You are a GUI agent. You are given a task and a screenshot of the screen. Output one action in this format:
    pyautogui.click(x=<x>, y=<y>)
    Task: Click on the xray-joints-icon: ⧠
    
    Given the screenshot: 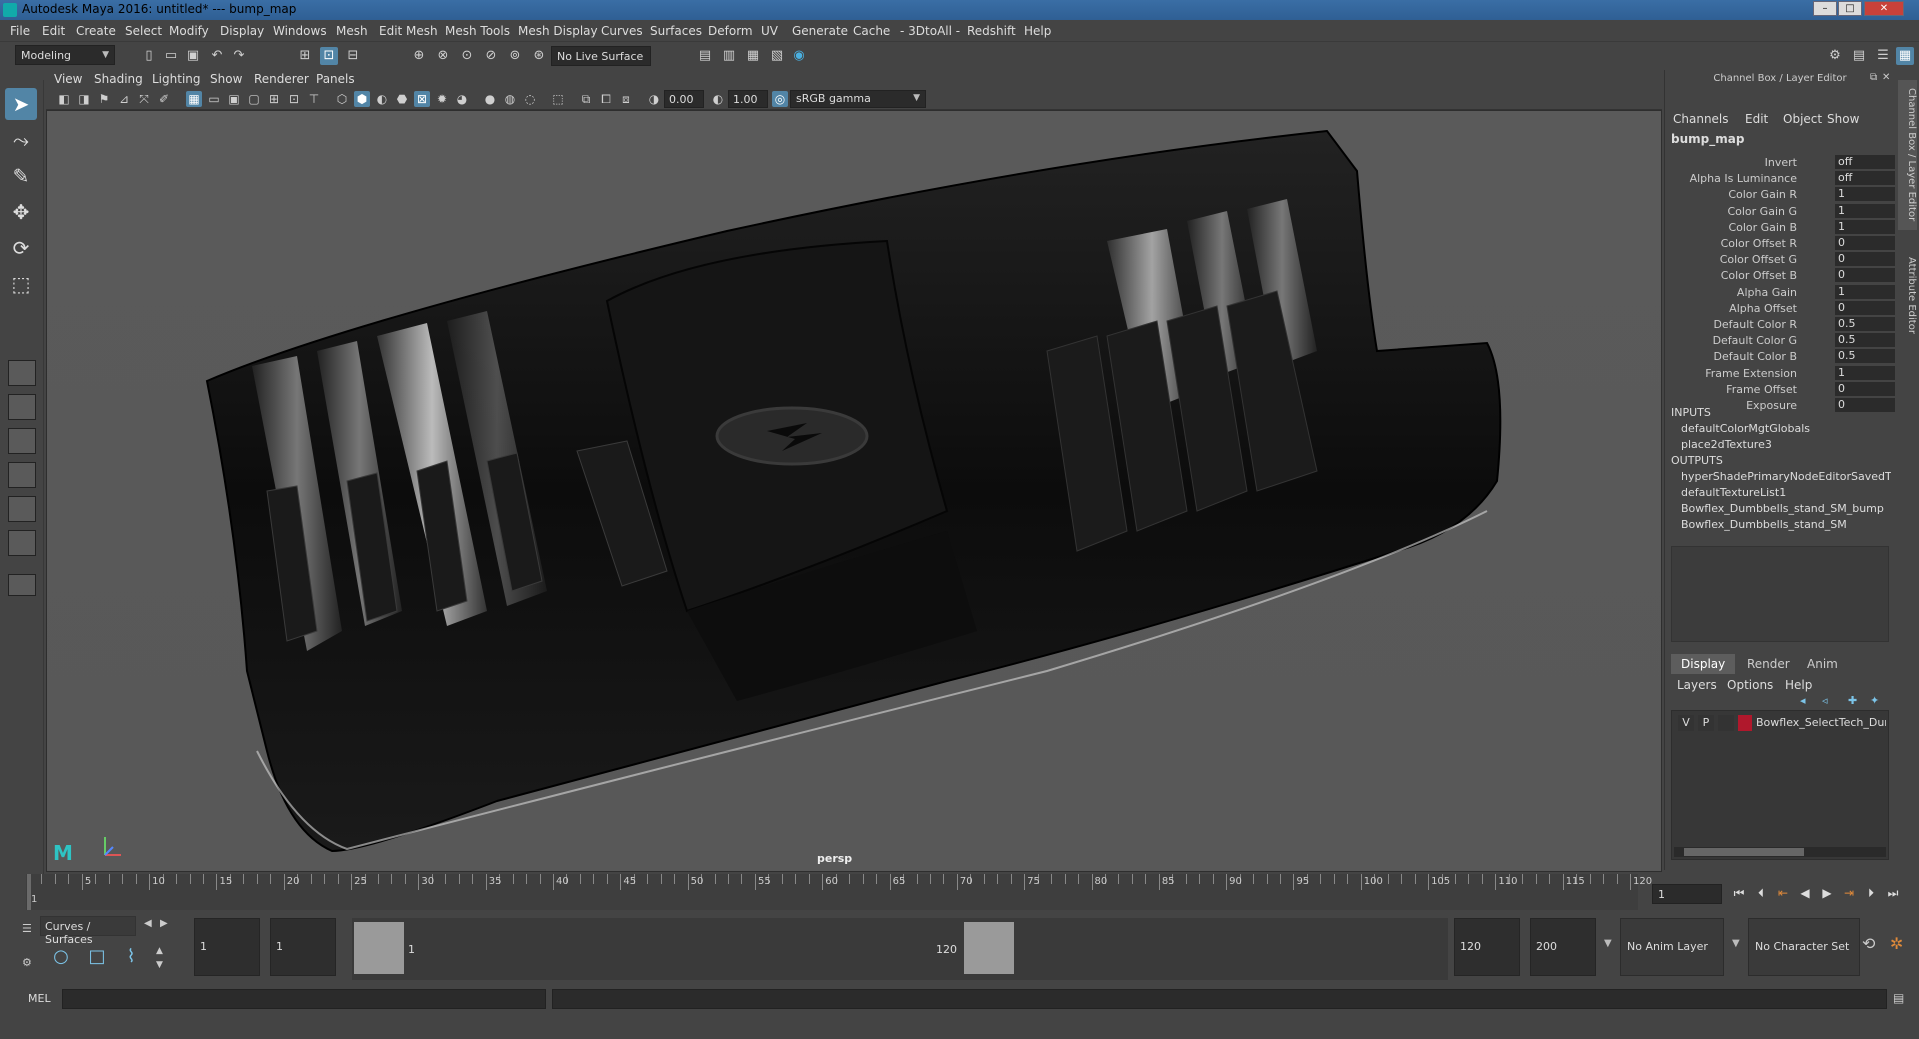 What is the action you would take?
    pyautogui.click(x=606, y=99)
    